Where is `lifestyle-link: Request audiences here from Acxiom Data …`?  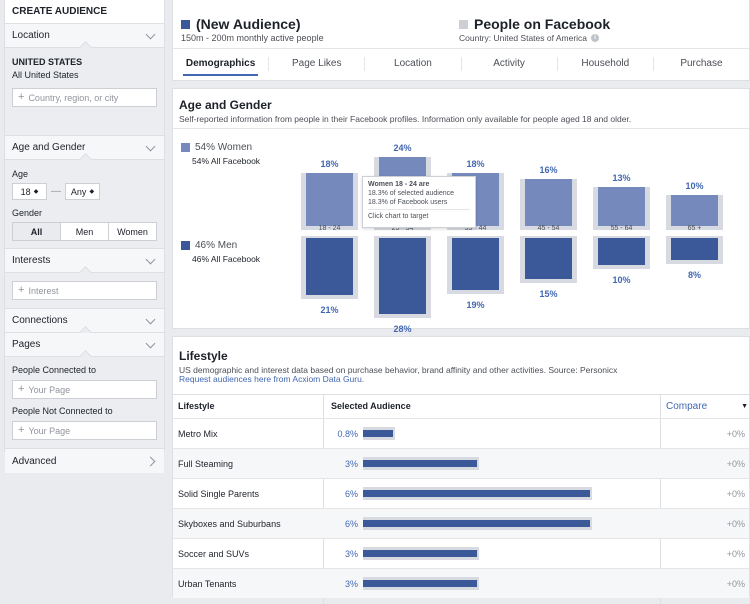 lifestyle-link: Request audiences here from Acxiom Data … is located at coordinates (271, 379).